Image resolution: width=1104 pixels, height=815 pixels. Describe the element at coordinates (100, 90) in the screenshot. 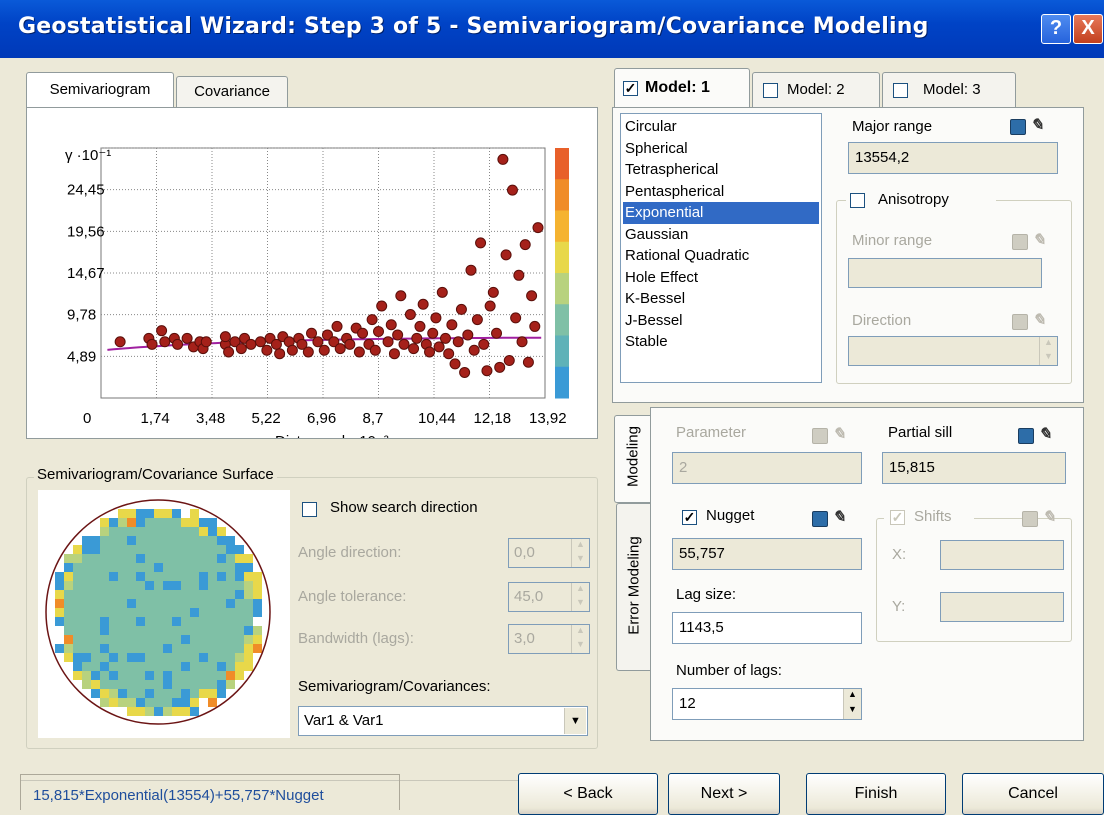

I see `tab-semivariogram: Semivariogram` at that location.